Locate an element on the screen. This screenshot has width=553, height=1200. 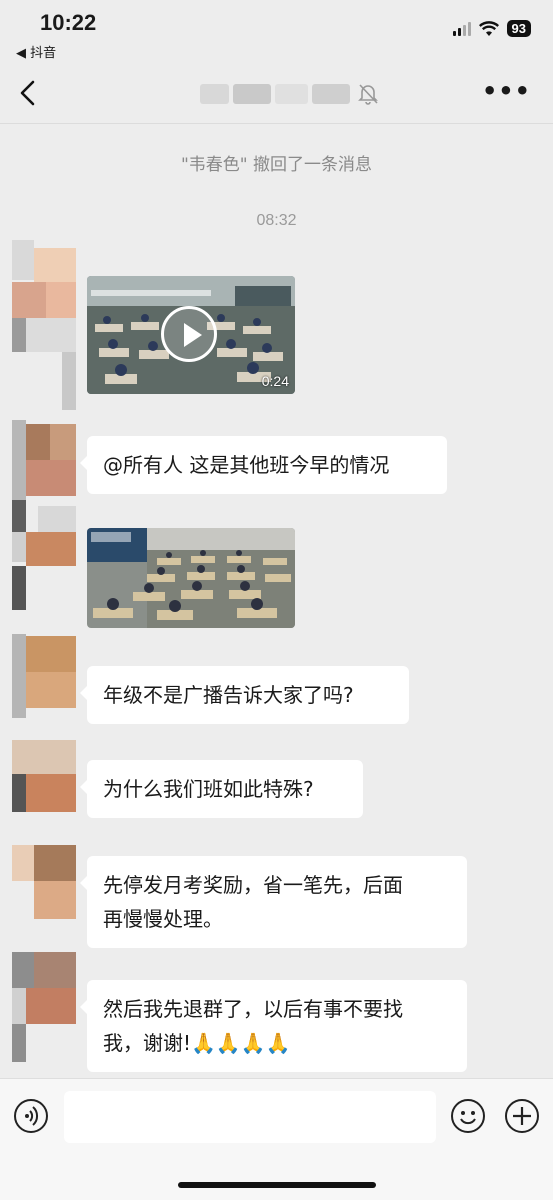
message-text: 年级不是广播告诉大家了吗? is located at coordinates (228, 695).